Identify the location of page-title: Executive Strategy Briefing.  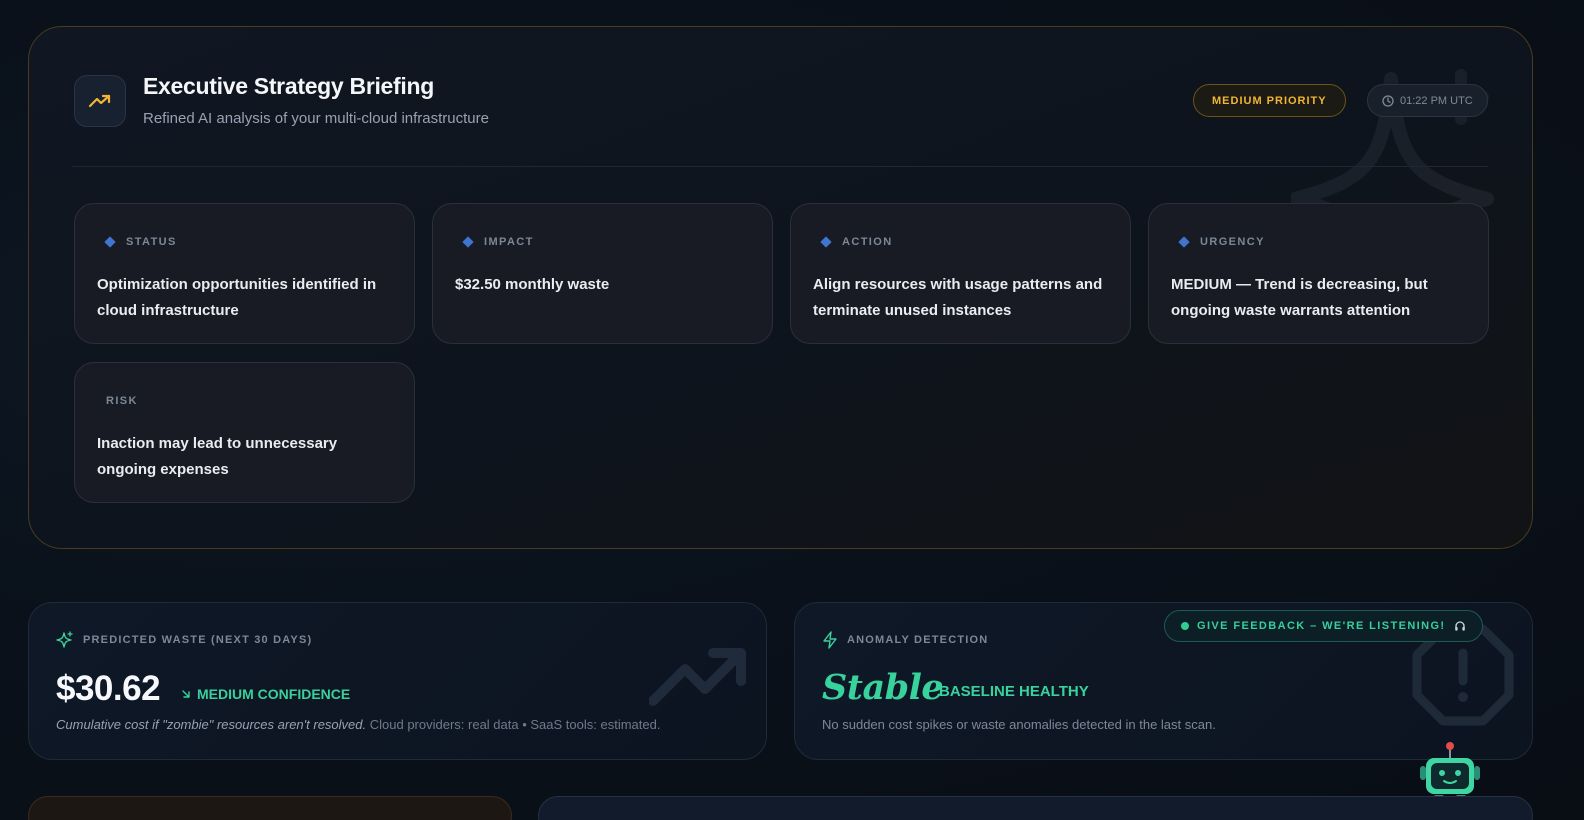
(289, 86).